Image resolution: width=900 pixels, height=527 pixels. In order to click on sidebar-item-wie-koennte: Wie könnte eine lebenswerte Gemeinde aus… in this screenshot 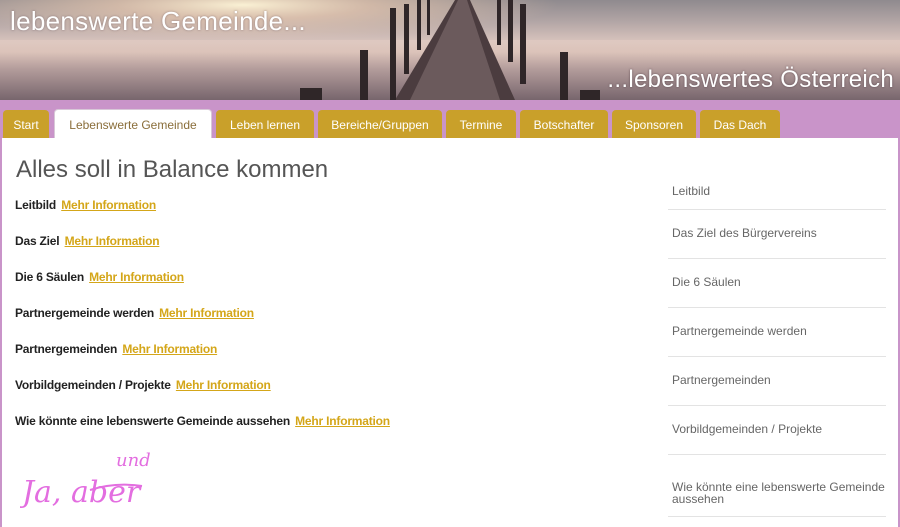, I will do `click(777, 486)`.